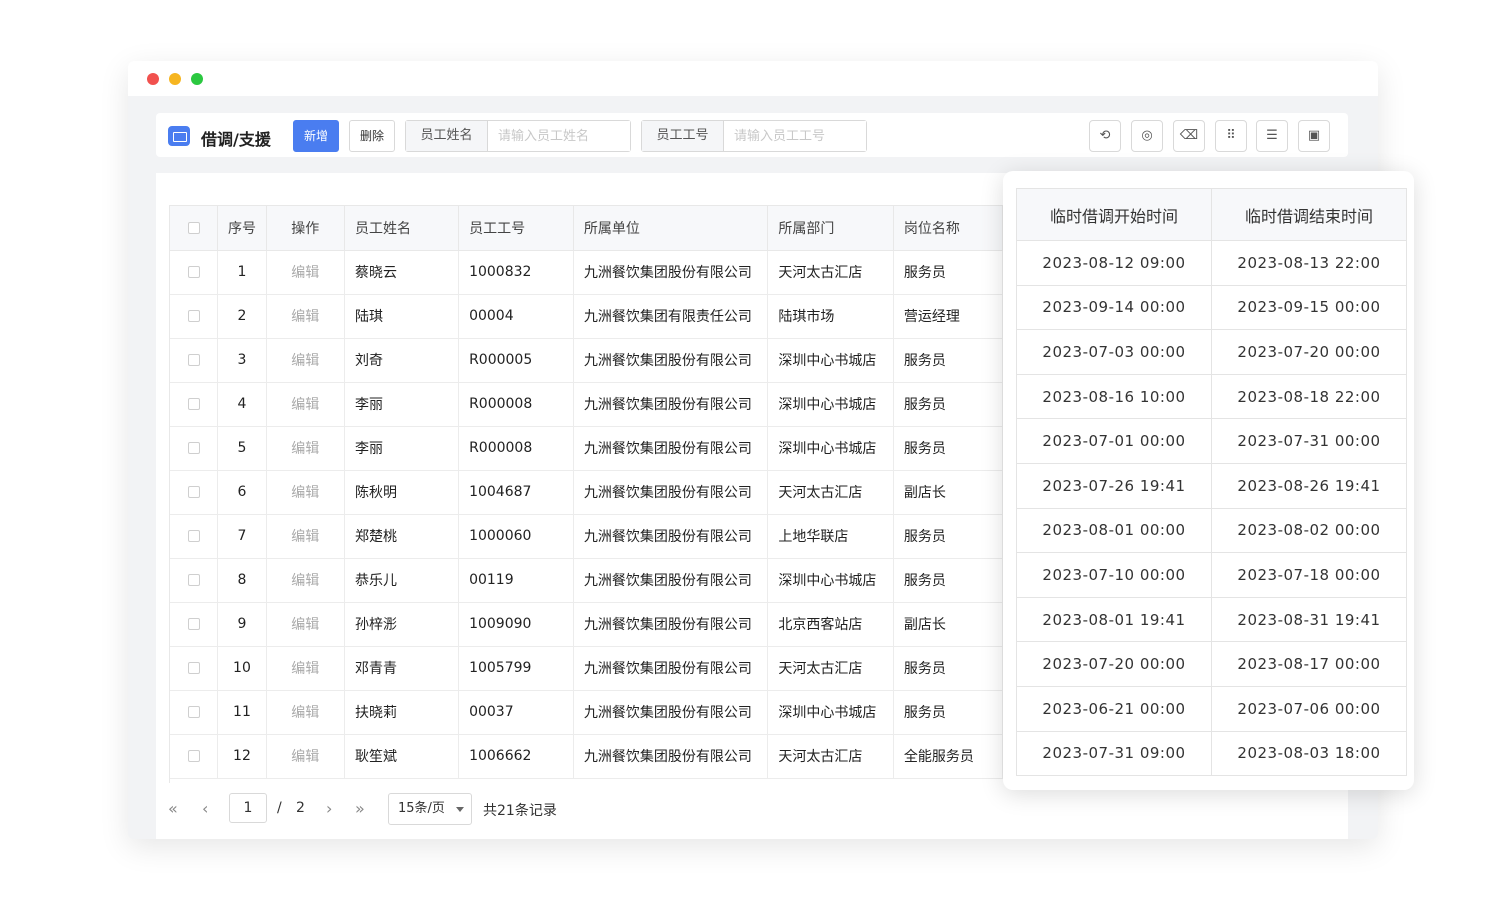  Describe the element at coordinates (402, 756) in the screenshot. I see `row-name: 耿笙斌` at that location.